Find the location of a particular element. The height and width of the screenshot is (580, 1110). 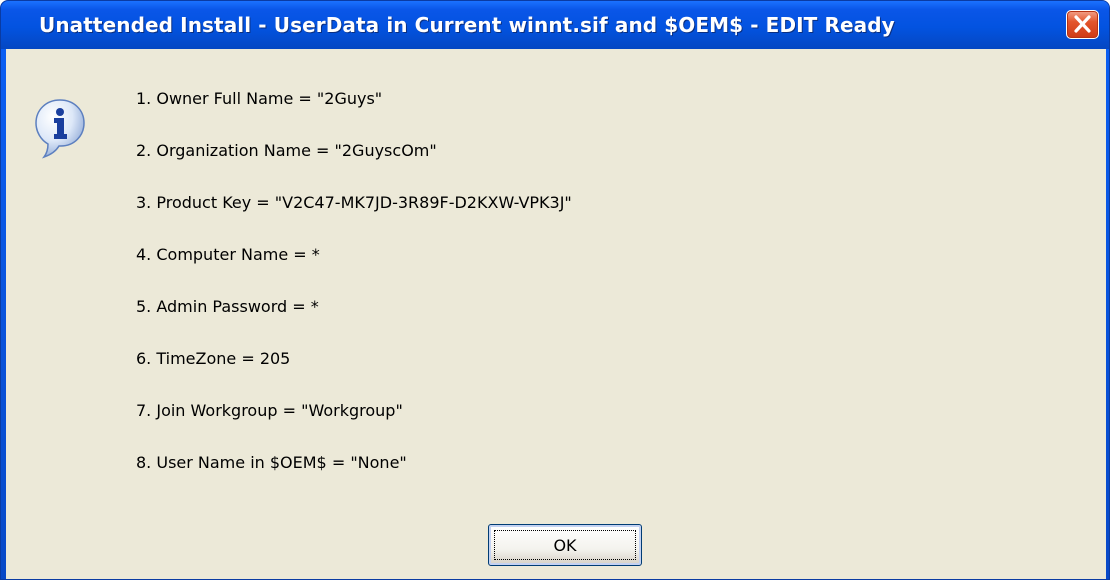

message-line: 6. TimeZone = 205 is located at coordinates (213, 358).